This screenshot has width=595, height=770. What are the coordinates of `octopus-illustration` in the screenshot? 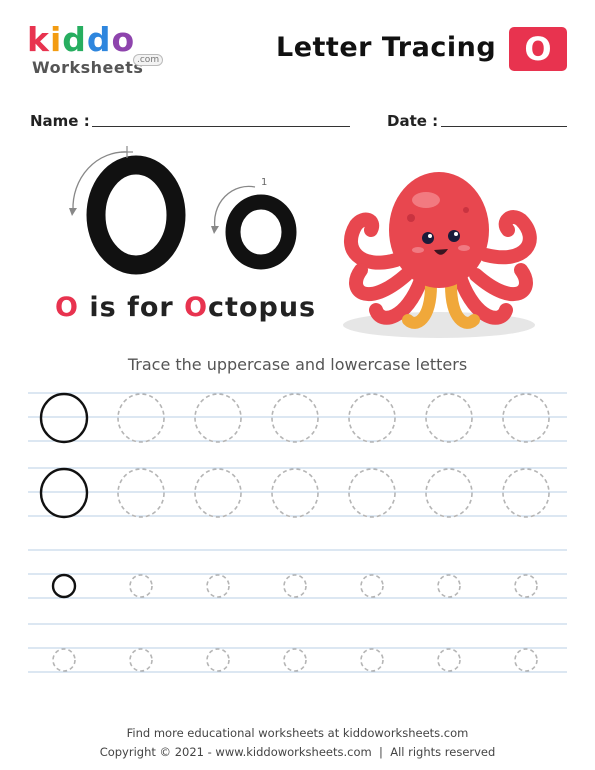 It's located at (440, 255).